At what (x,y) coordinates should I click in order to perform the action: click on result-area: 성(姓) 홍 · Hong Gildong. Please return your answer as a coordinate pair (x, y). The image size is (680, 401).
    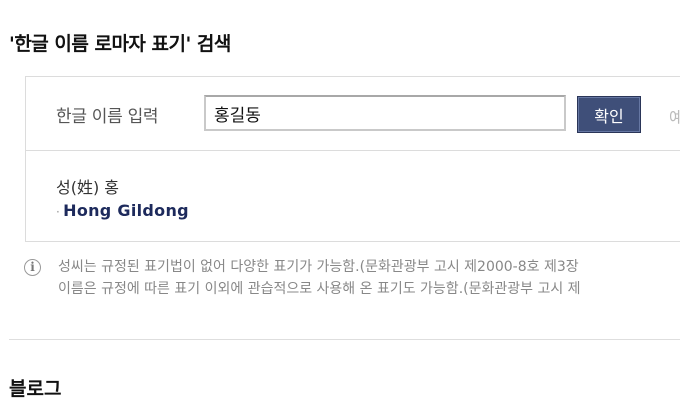
    Looking at the image, I should click on (122, 197).